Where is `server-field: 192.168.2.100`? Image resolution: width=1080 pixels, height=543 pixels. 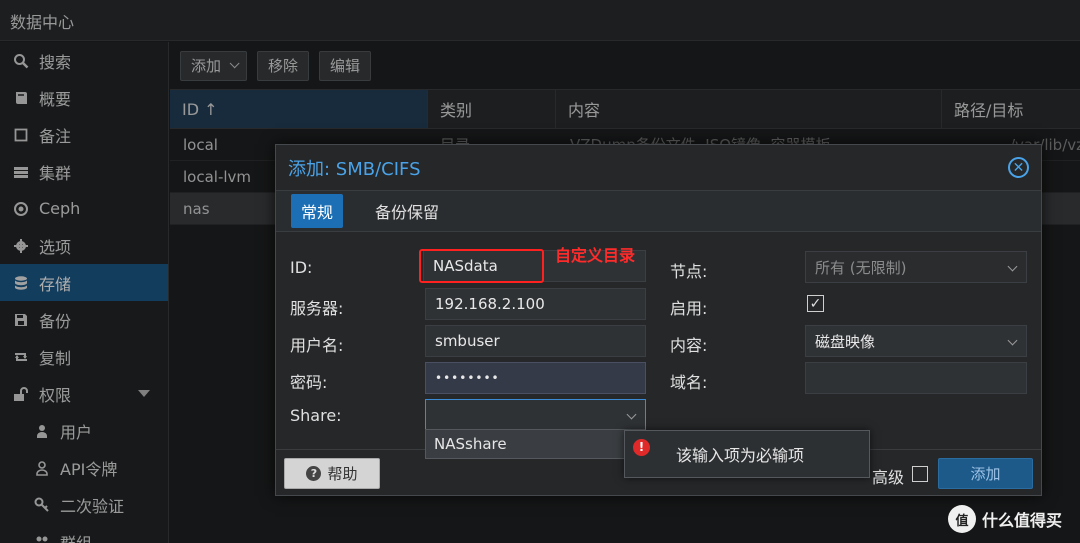 server-field: 192.168.2.100 is located at coordinates (535, 304).